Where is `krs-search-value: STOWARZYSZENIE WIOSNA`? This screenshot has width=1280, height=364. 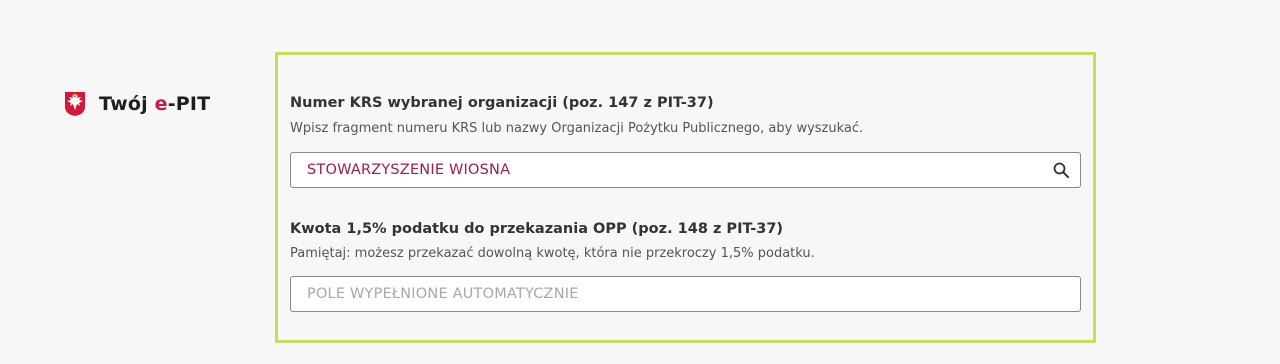
krs-search-value: STOWARZYSZENIE WIOSNA is located at coordinates (409, 170).